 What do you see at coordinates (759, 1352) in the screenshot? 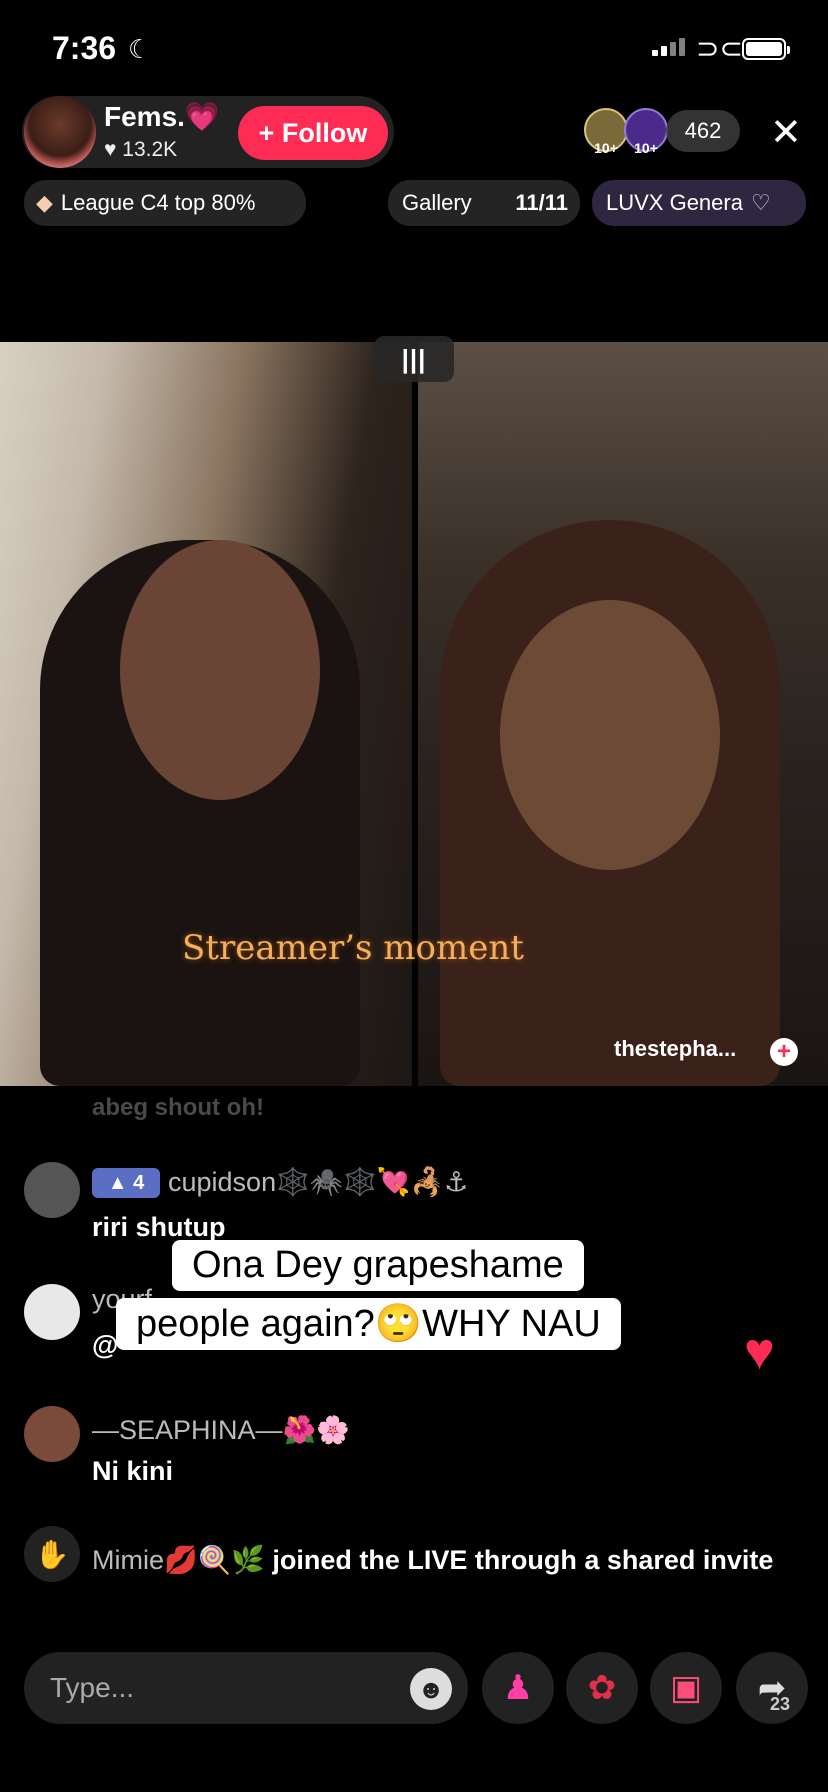
I see `heart-icon: ♥` at bounding box center [759, 1352].